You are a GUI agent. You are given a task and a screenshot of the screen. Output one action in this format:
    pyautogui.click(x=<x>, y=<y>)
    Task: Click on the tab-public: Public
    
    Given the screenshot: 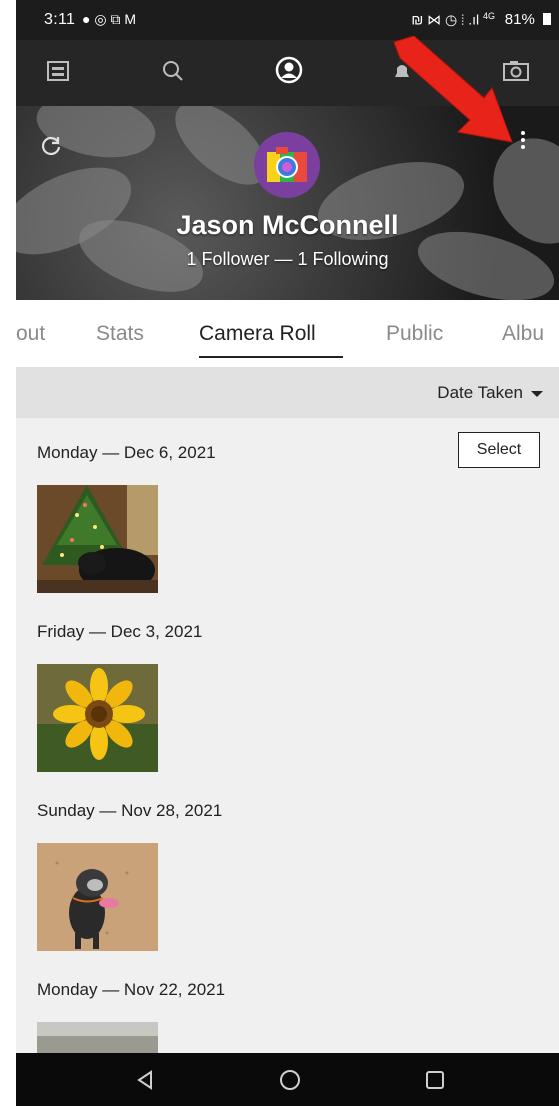 What is the action you would take?
    pyautogui.click(x=414, y=334)
    